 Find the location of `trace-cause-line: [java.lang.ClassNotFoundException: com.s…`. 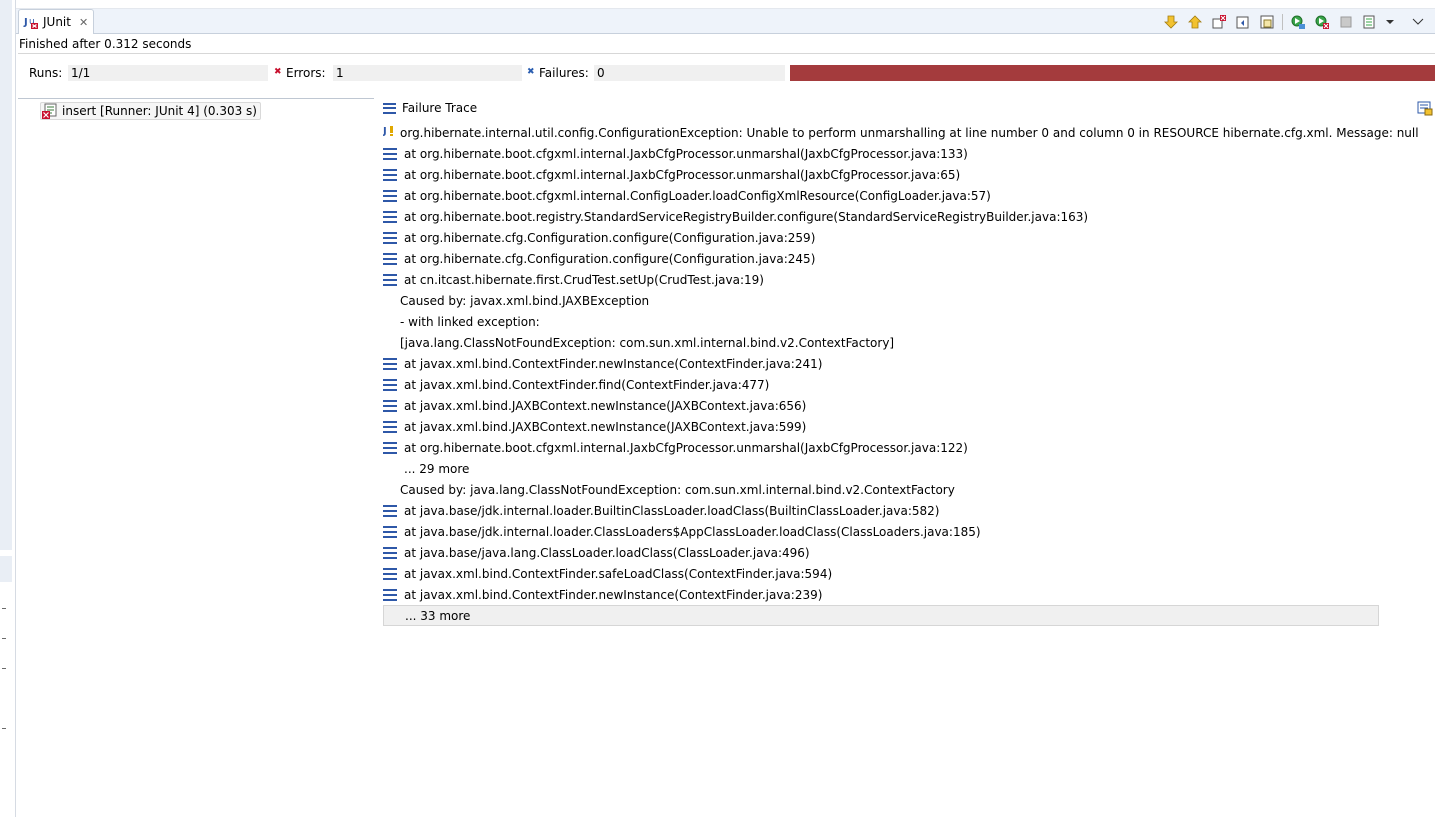

trace-cause-line: [java.lang.ClassNotFoundException: com.s… is located at coordinates (881, 342).